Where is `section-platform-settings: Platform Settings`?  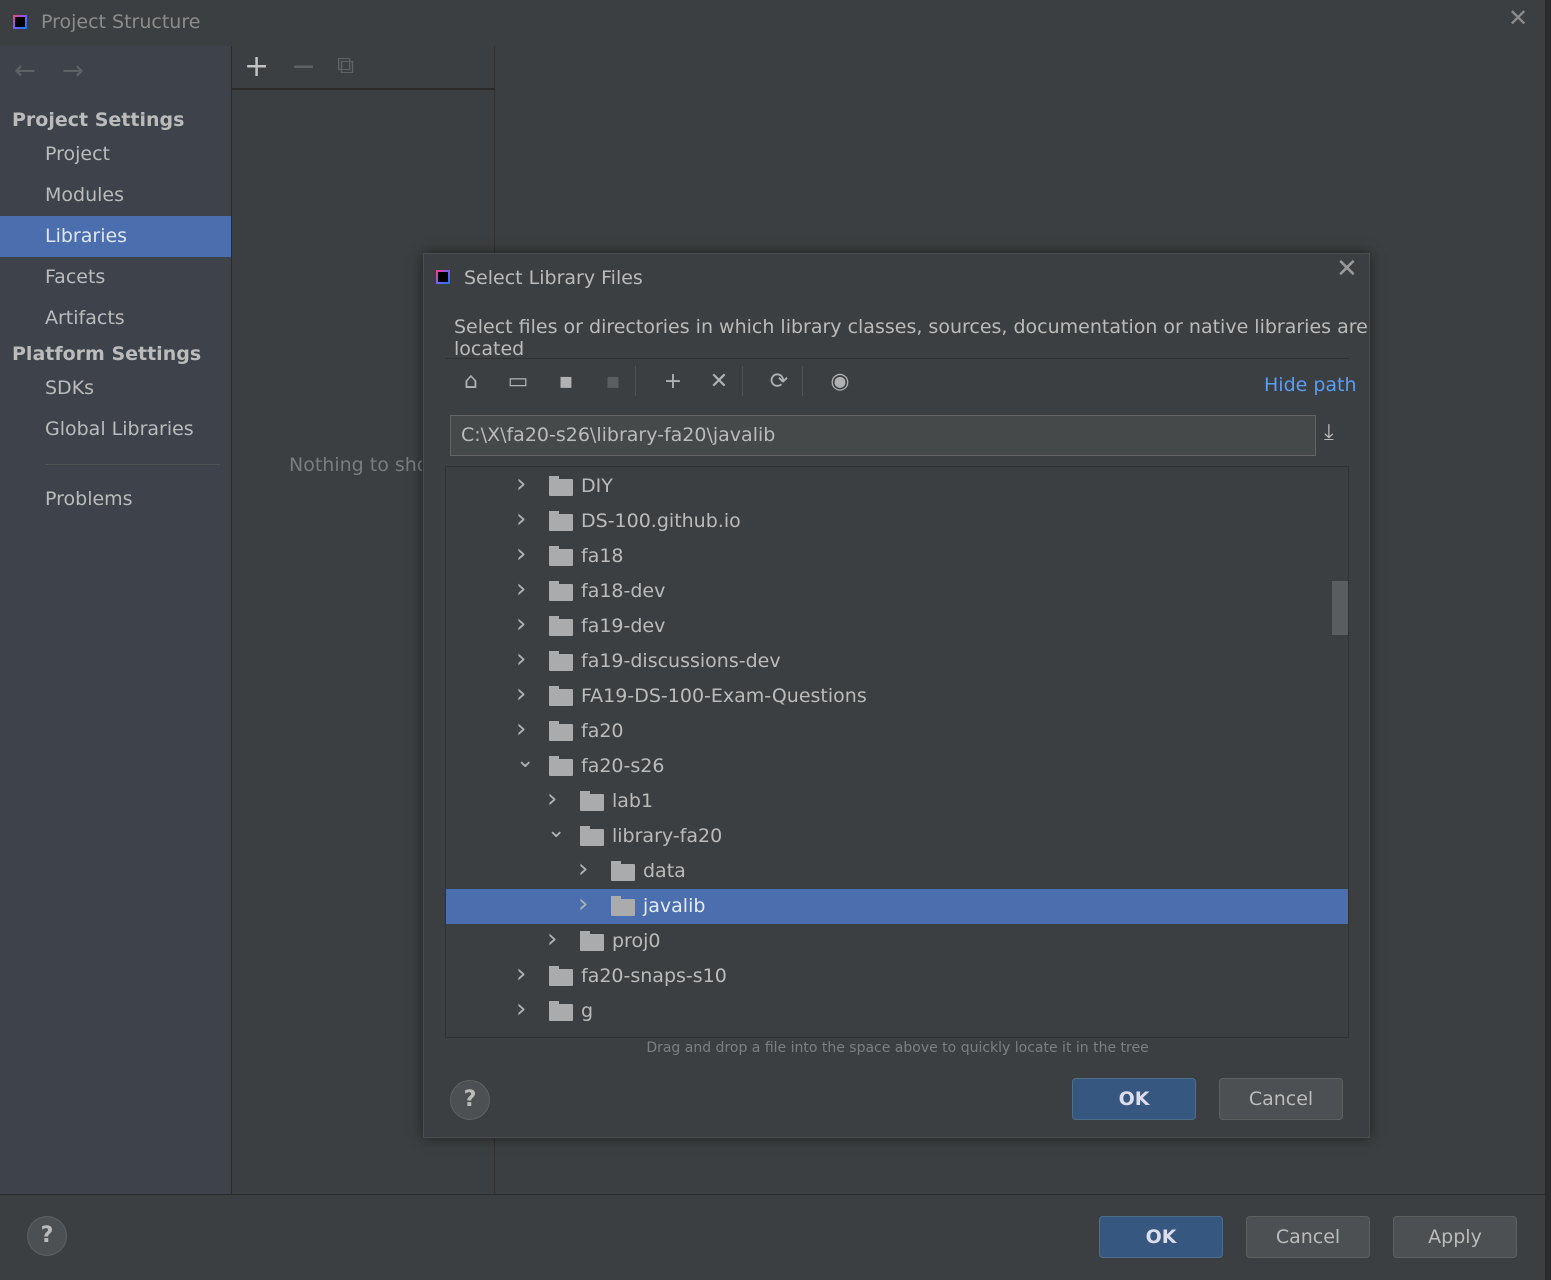
section-platform-settings: Platform Settings is located at coordinates (107, 354).